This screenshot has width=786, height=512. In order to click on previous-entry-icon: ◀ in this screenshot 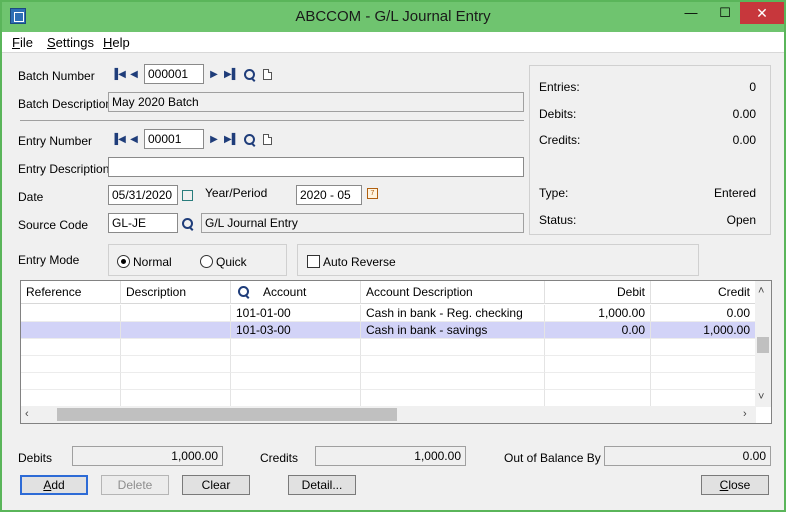, I will do `click(134, 140)`.